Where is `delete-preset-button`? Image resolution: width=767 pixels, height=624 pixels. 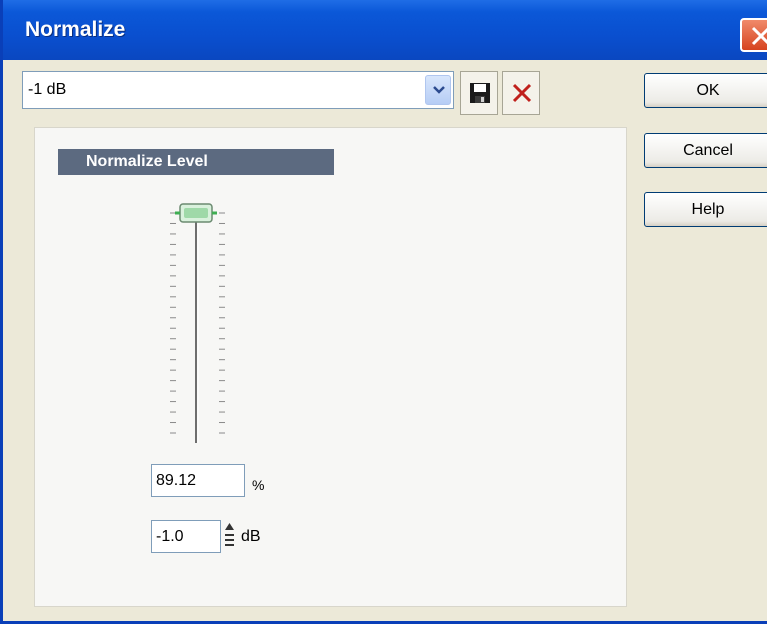 delete-preset-button is located at coordinates (521, 93).